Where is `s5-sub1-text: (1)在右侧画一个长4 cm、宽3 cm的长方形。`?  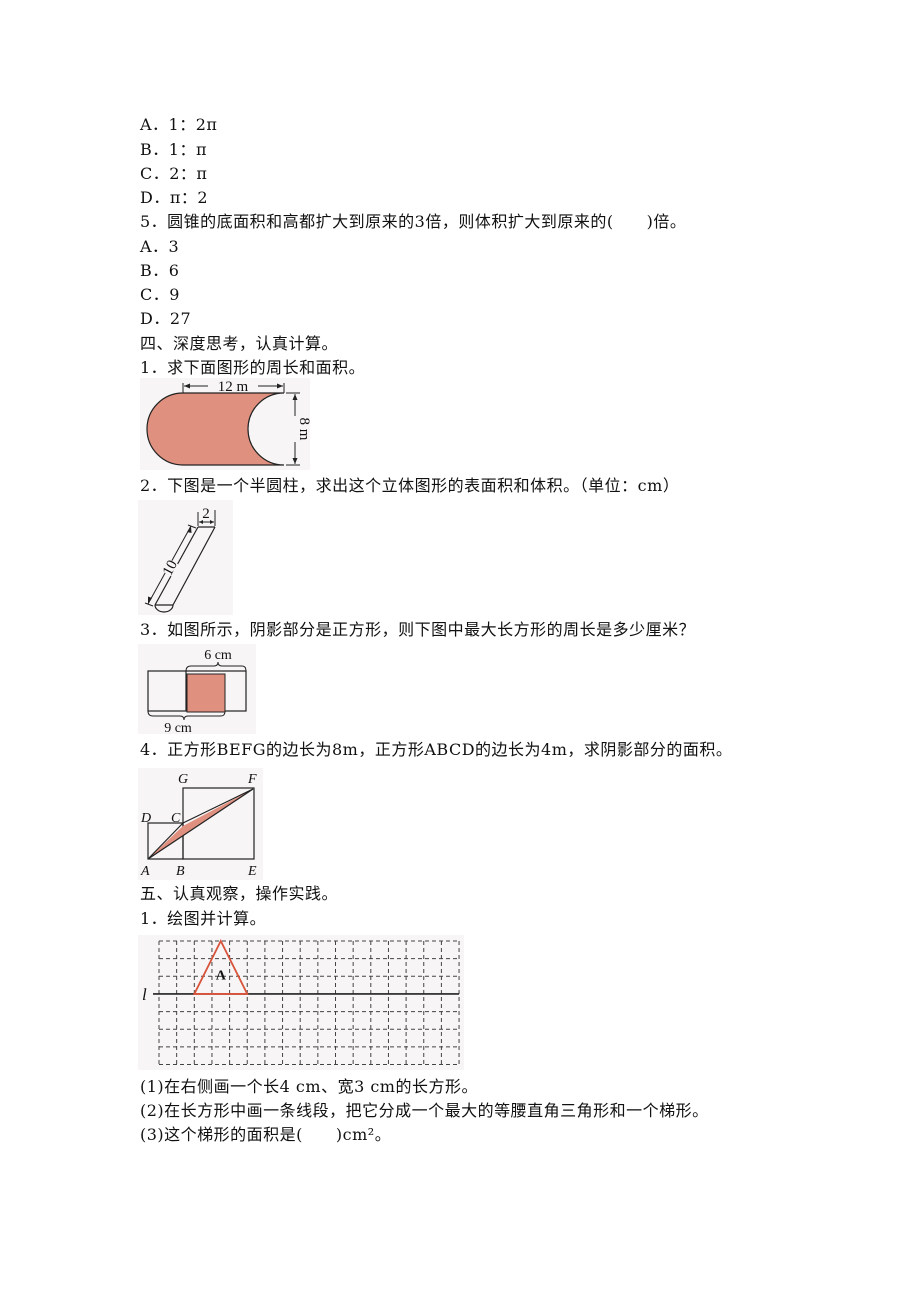 s5-sub1-text: (1)在右侧画一个长4 cm、宽3 cm的长方形。 is located at coordinates (309, 1086).